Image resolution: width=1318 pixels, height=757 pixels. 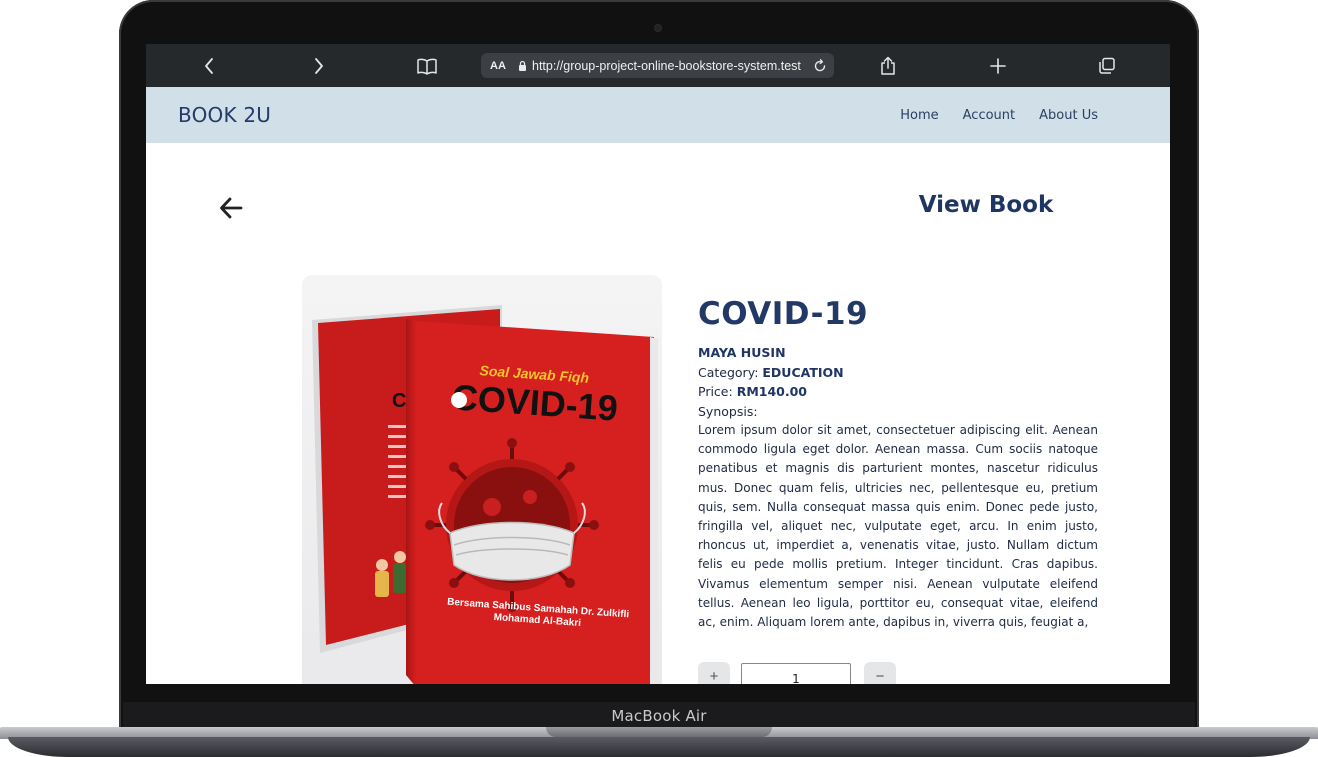 What do you see at coordinates (880, 673) in the screenshot?
I see `decrement-button: −` at bounding box center [880, 673].